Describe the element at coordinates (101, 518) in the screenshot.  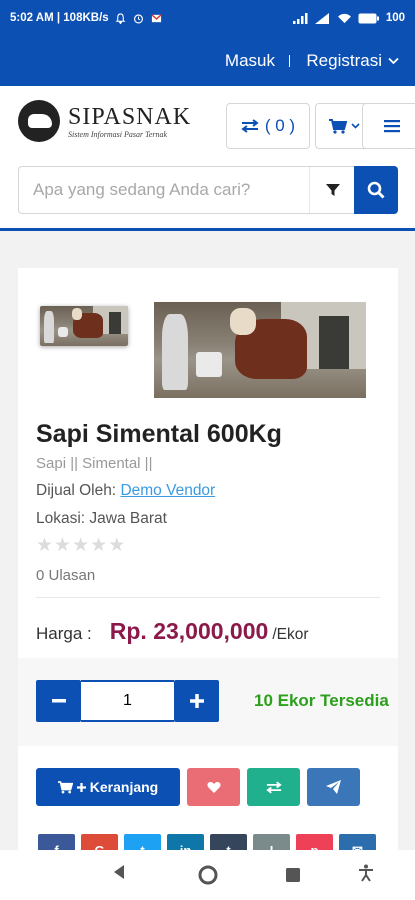
I see `product-location: Lokasi: Jawa Barat` at that location.